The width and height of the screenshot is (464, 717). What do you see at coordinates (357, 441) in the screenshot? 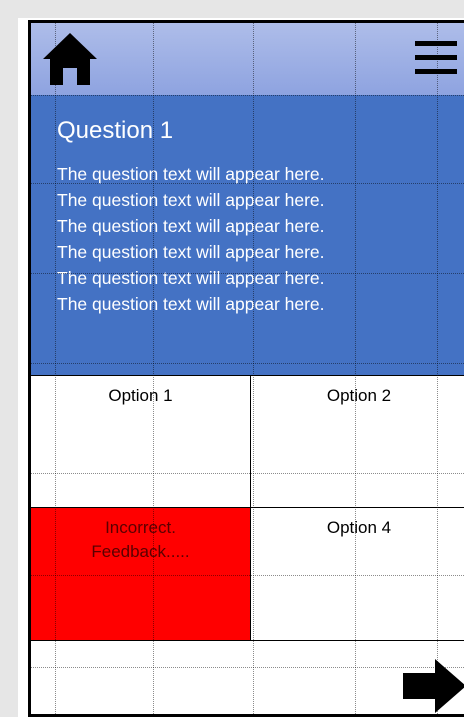
I see `option-2-button: Option 2` at bounding box center [357, 441].